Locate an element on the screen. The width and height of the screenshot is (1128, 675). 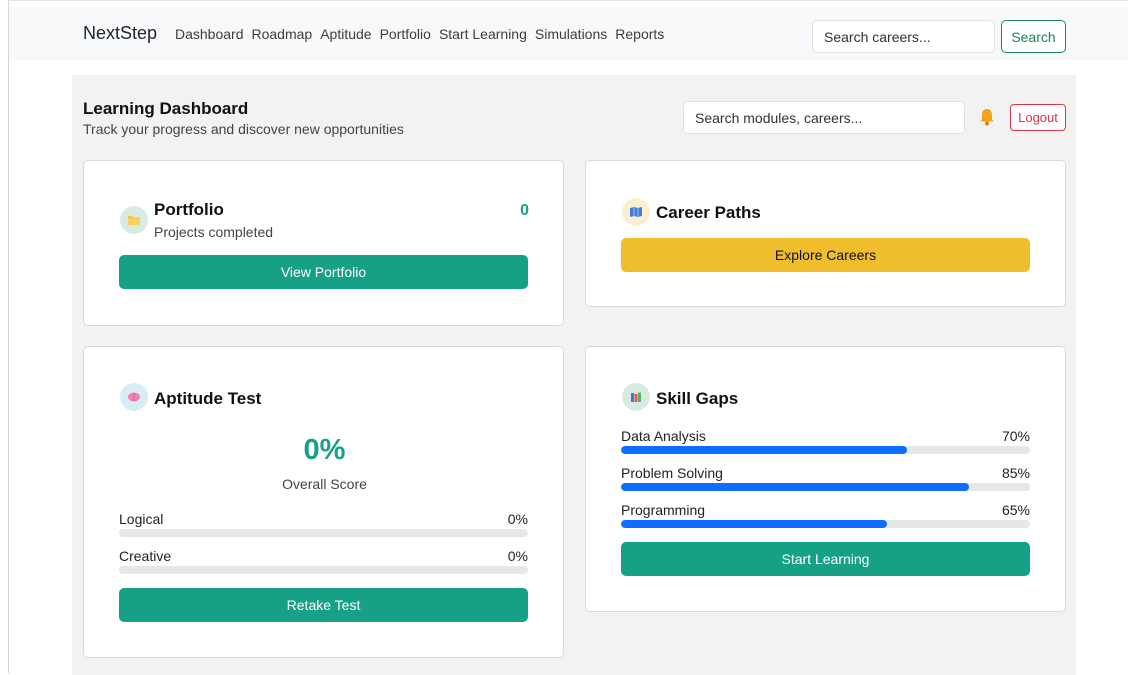
view-portfolio-button: View Portfolio is located at coordinates (323, 272).